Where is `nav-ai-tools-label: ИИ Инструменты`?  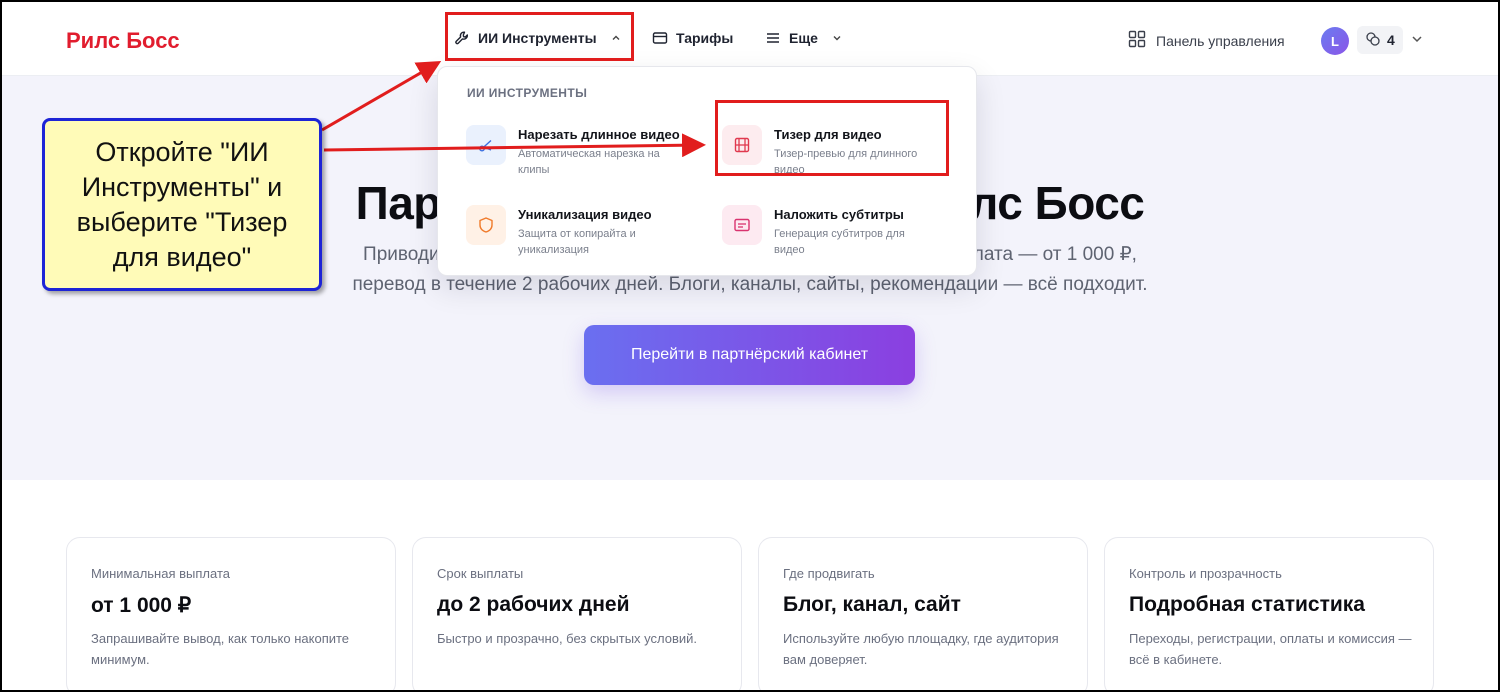
nav-ai-tools-label: ИИ Инструменты is located at coordinates (537, 38).